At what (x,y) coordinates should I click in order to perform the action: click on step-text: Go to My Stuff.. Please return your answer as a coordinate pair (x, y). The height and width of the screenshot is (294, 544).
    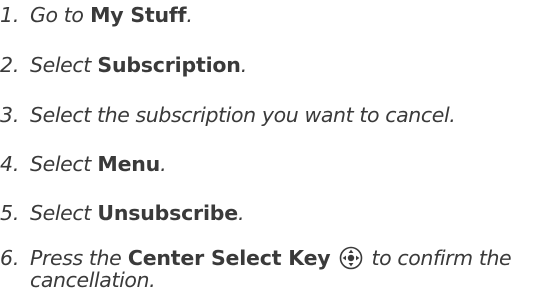
    Looking at the image, I should click on (111, 15).